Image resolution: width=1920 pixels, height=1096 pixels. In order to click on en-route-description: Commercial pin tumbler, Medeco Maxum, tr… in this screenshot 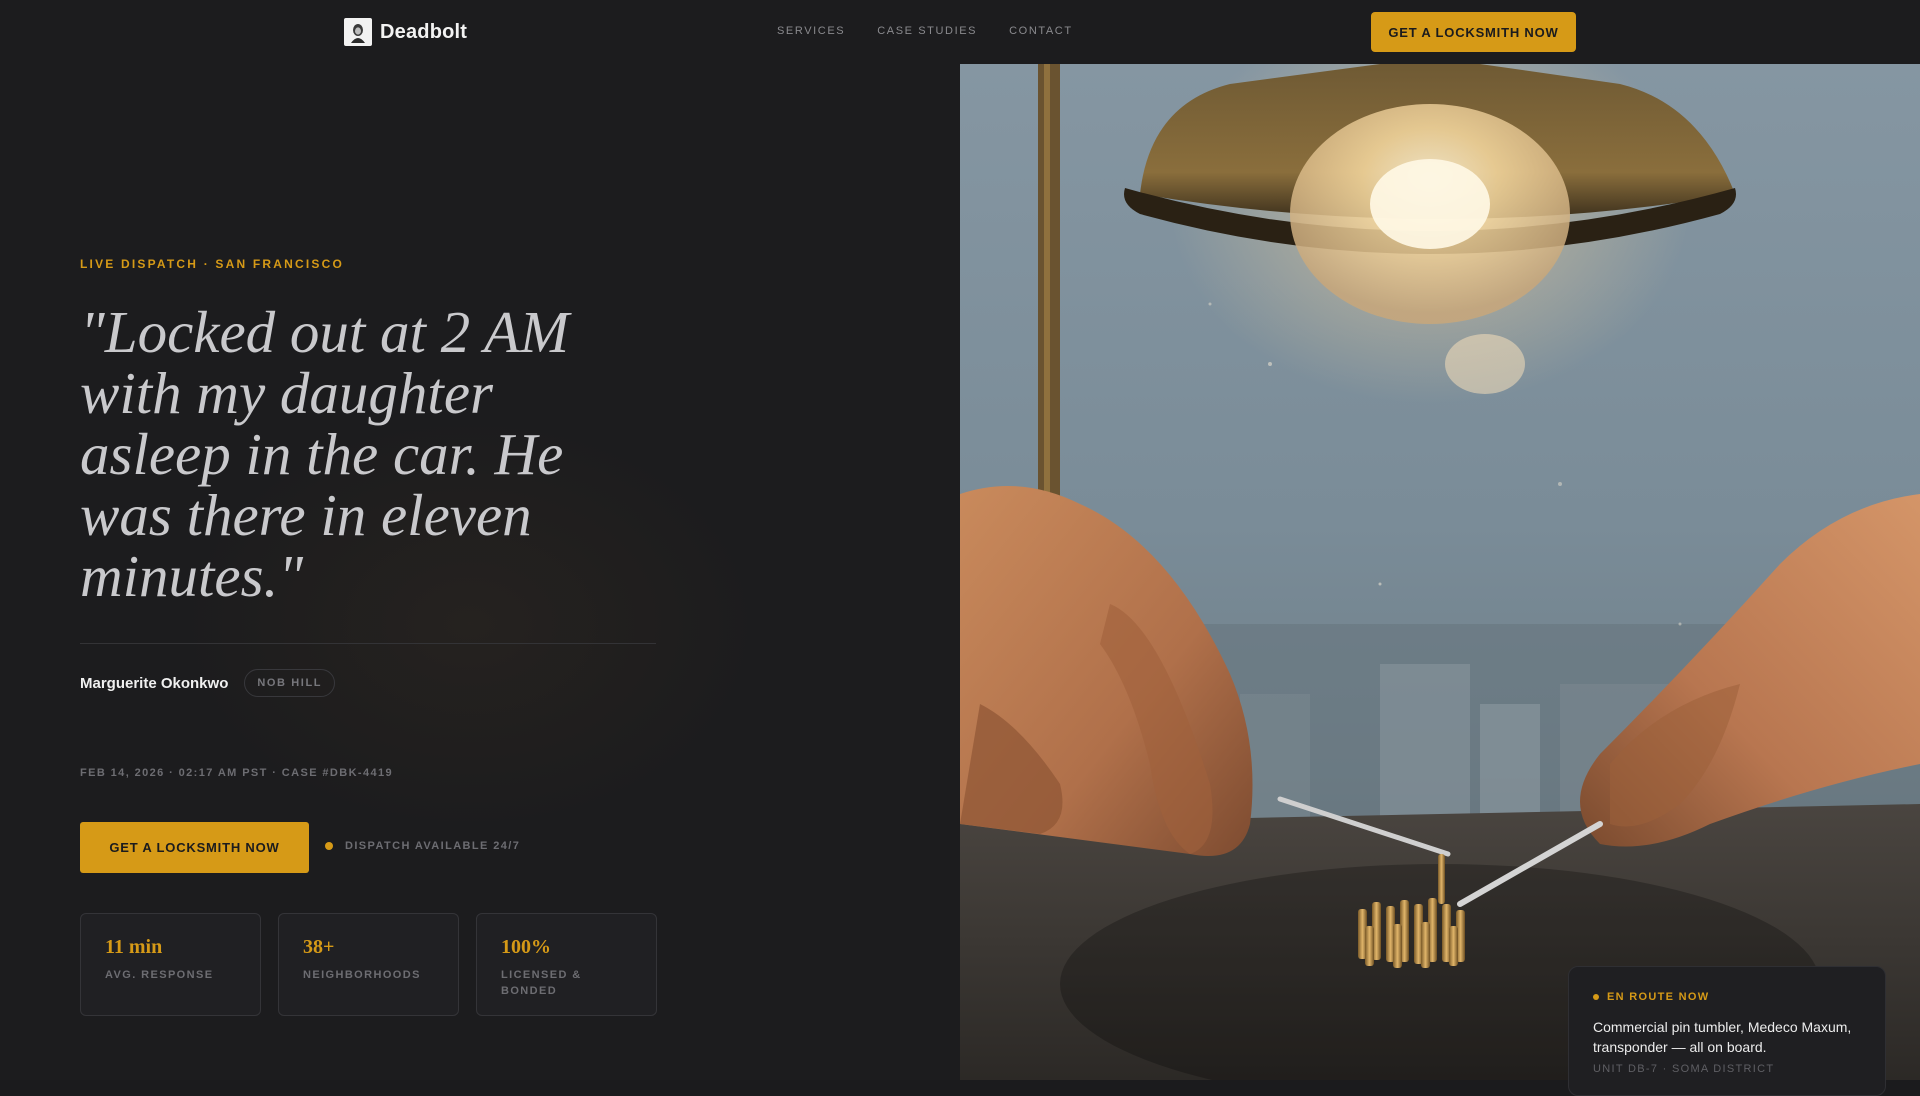, I will do `click(1722, 1037)`.